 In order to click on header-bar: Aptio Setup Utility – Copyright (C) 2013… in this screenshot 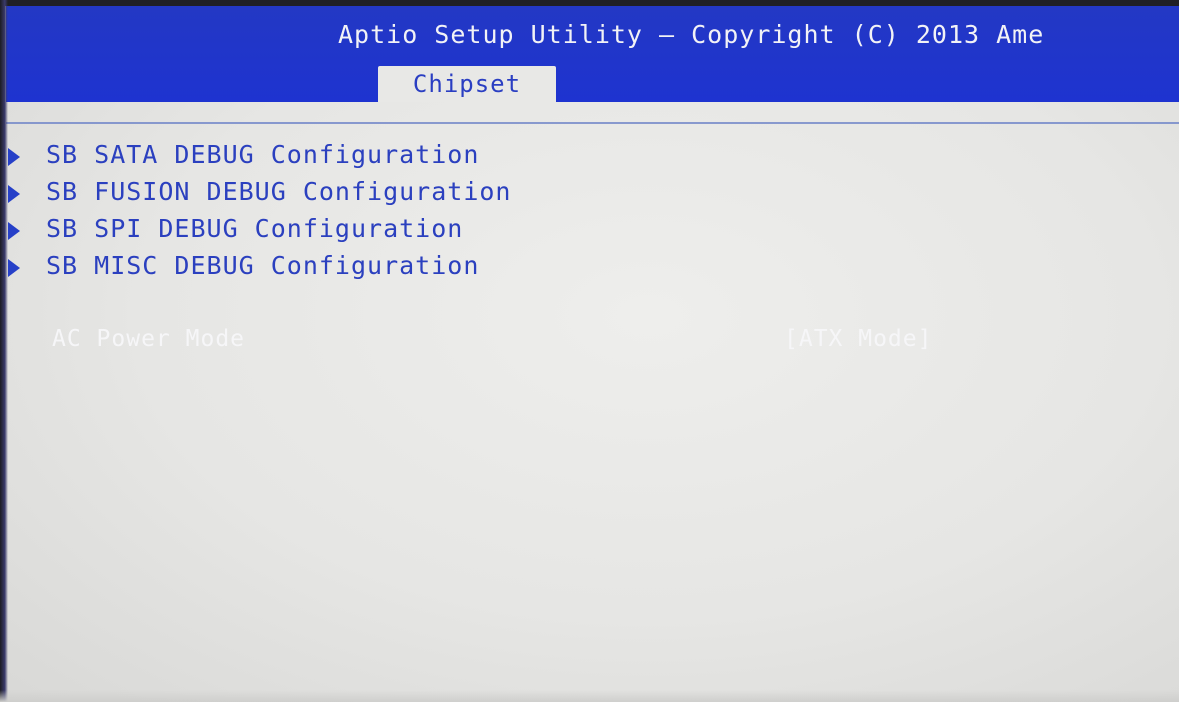, I will do `click(592, 54)`.